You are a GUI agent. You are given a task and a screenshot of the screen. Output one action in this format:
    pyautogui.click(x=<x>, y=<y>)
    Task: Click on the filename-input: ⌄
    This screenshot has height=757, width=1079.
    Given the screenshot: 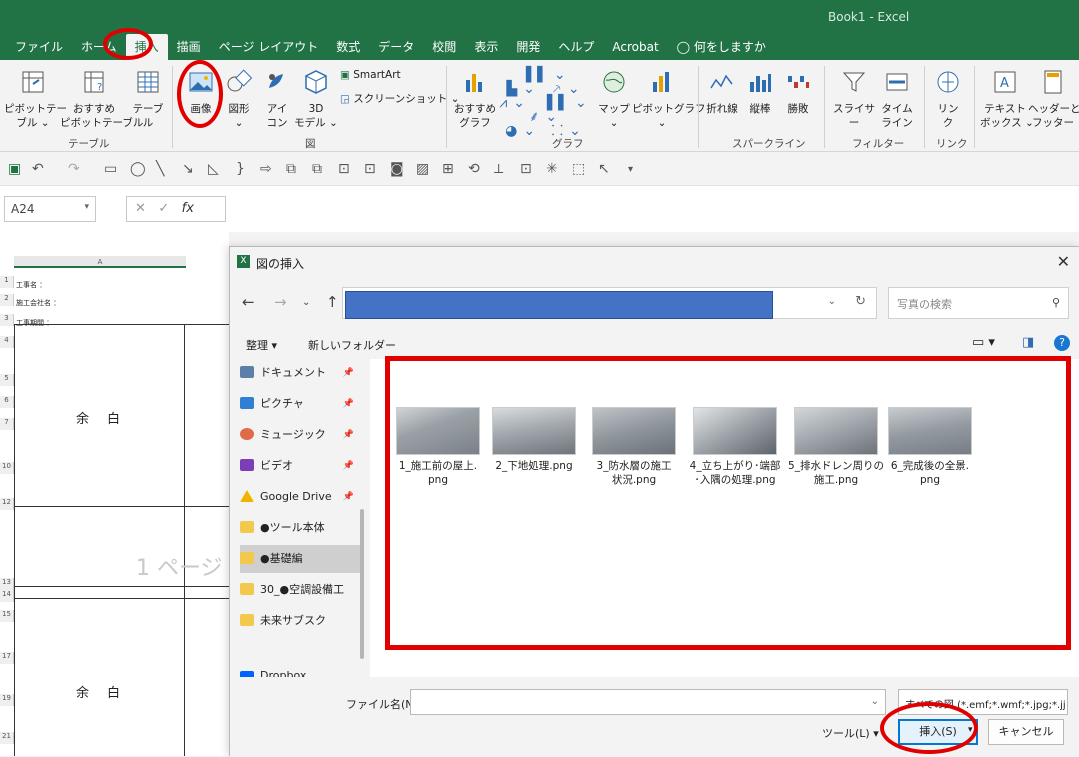 What is the action you would take?
    pyautogui.click(x=648, y=702)
    